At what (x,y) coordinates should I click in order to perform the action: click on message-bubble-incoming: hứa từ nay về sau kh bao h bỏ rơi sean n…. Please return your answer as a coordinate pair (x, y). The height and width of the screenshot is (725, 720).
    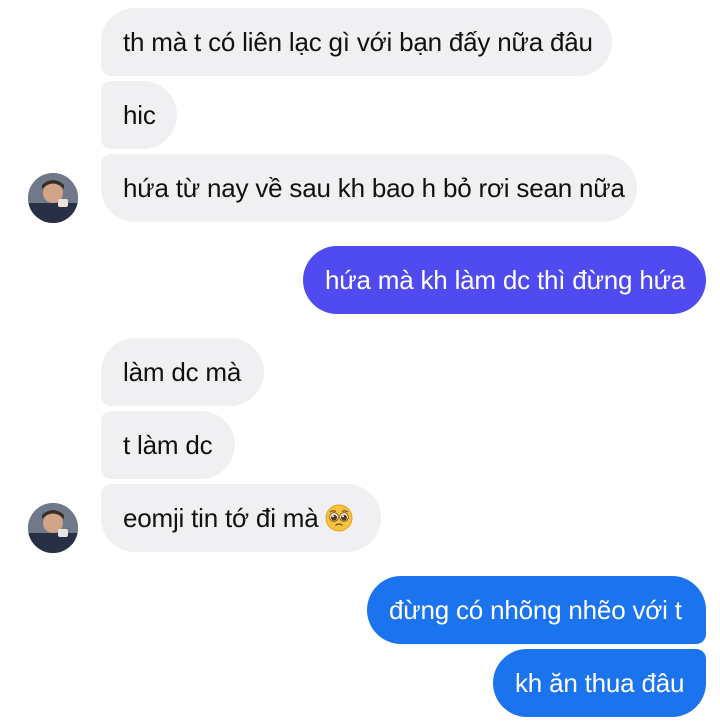
    Looking at the image, I should click on (369, 188).